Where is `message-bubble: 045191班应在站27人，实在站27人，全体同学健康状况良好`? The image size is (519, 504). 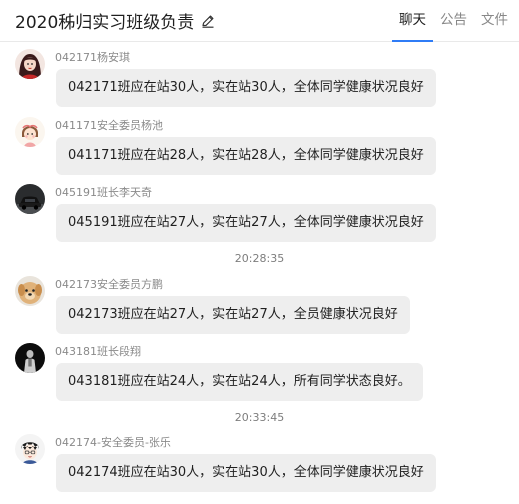
message-bubble: 045191班应在站27人，实在站27人，全体同学健康状况良好 is located at coordinates (246, 223).